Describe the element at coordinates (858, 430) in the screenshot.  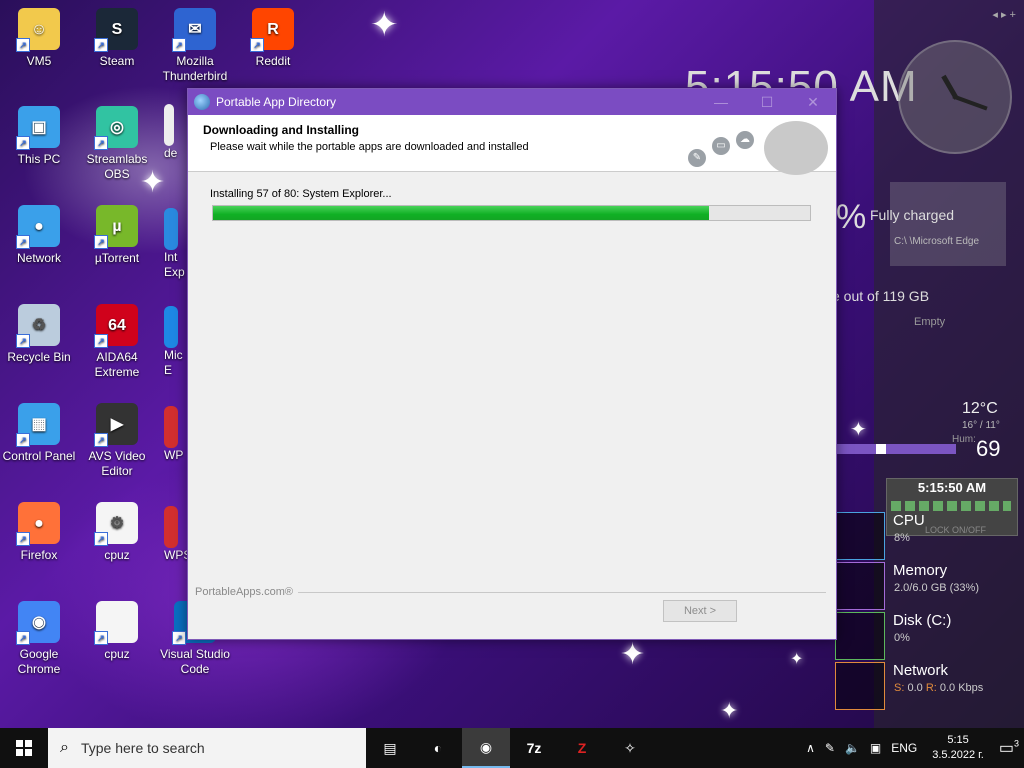
I see `sparkle: ✦` at that location.